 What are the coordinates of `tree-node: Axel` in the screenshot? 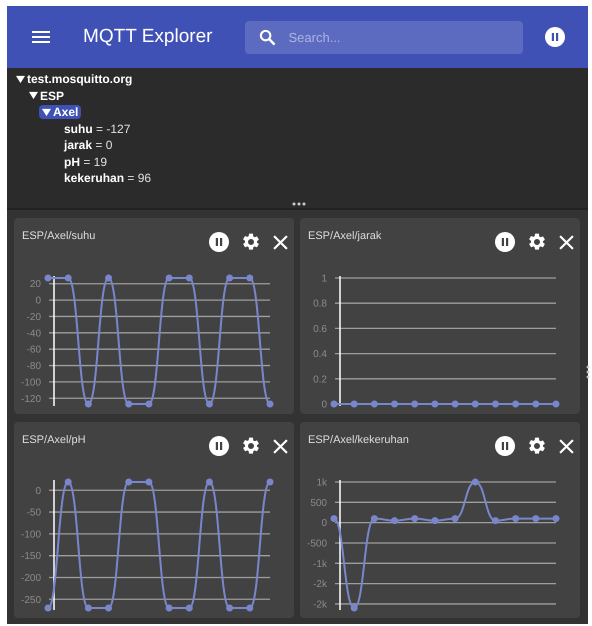 It's located at (60, 112).